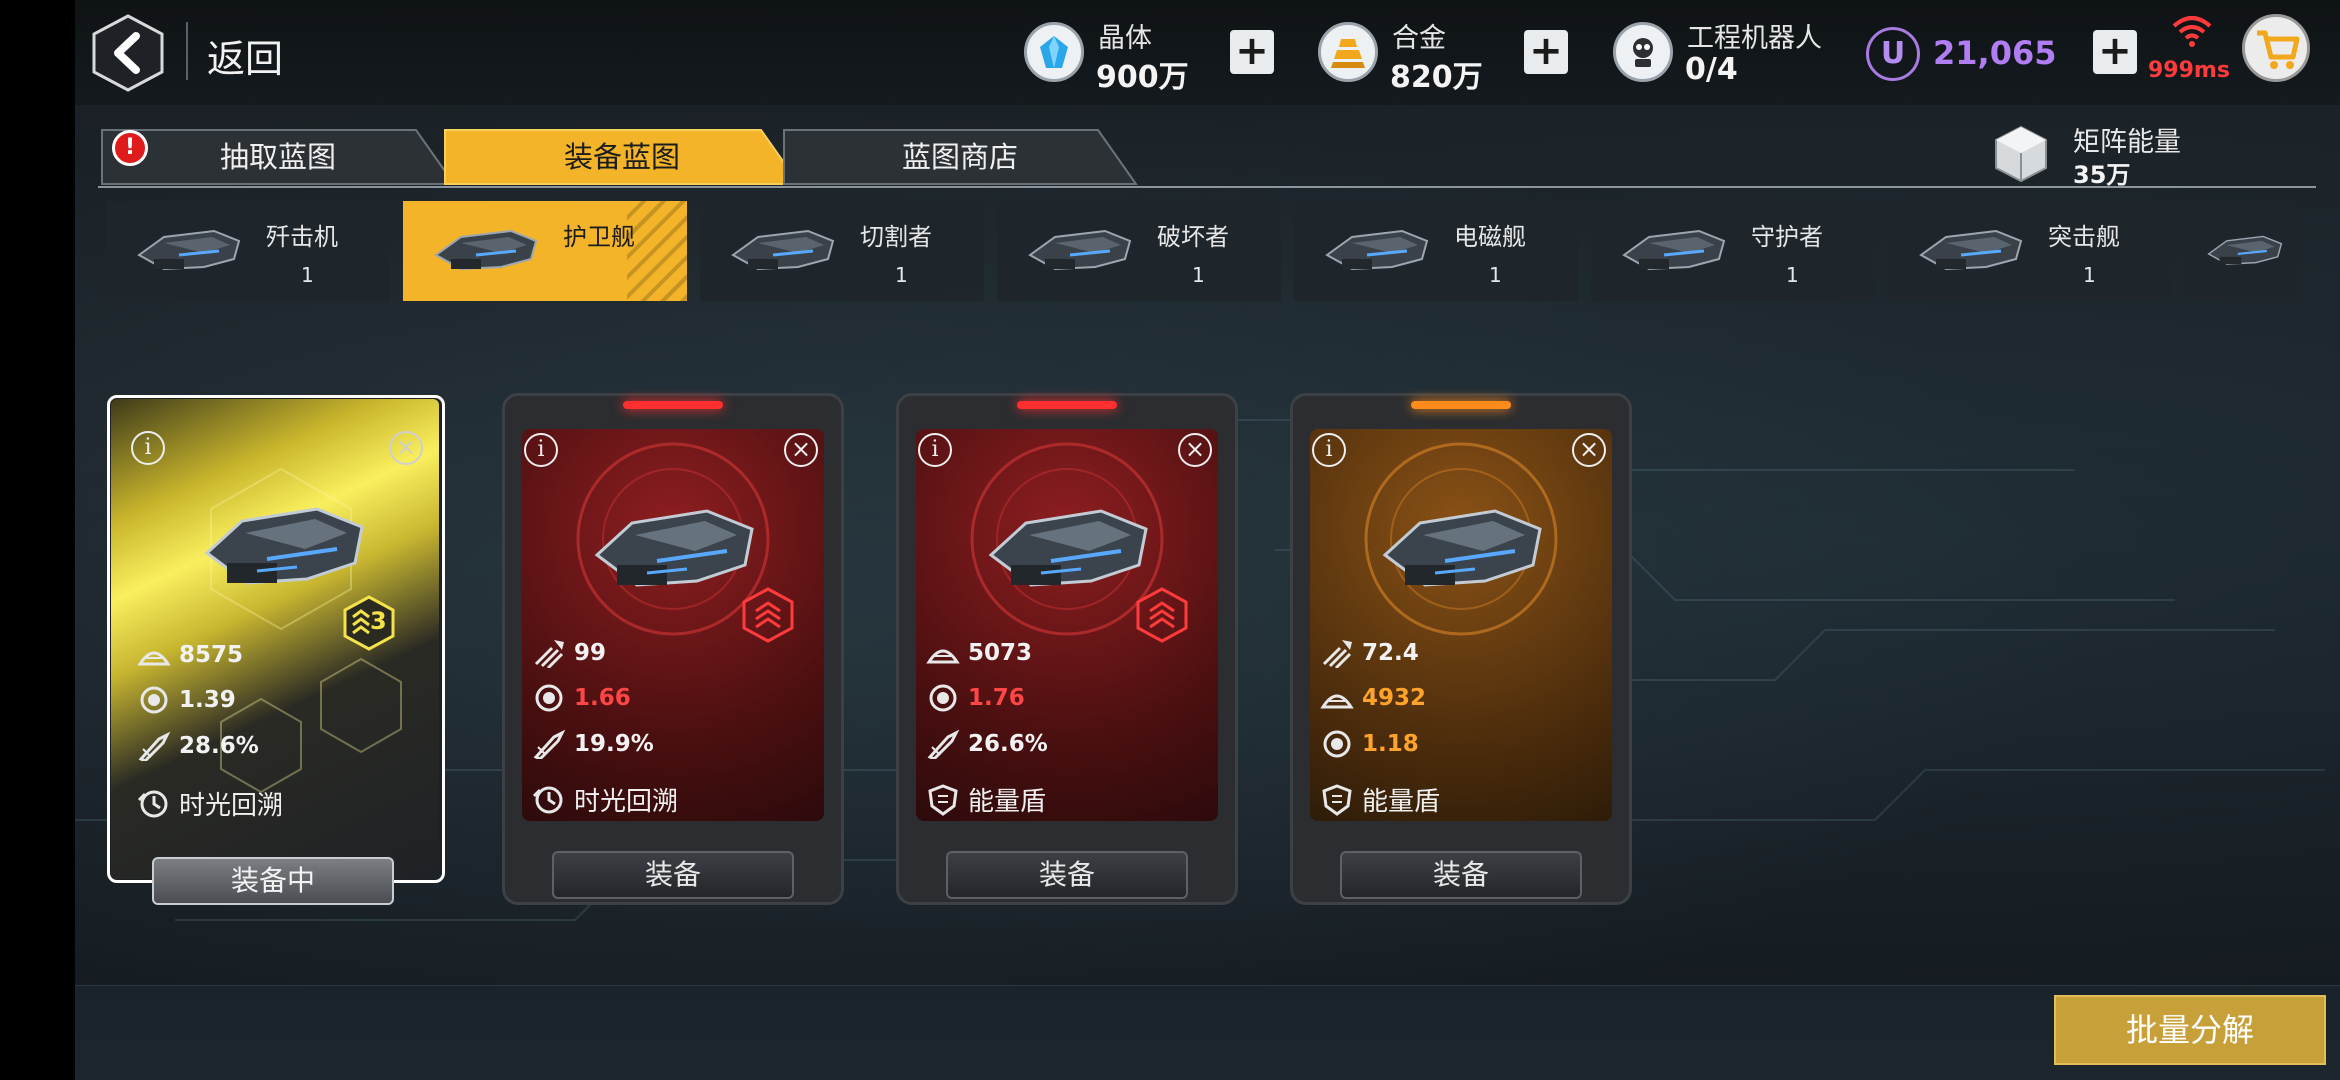  I want to click on tab-draw-blueprint: 抽取蓝图, so click(278, 157).